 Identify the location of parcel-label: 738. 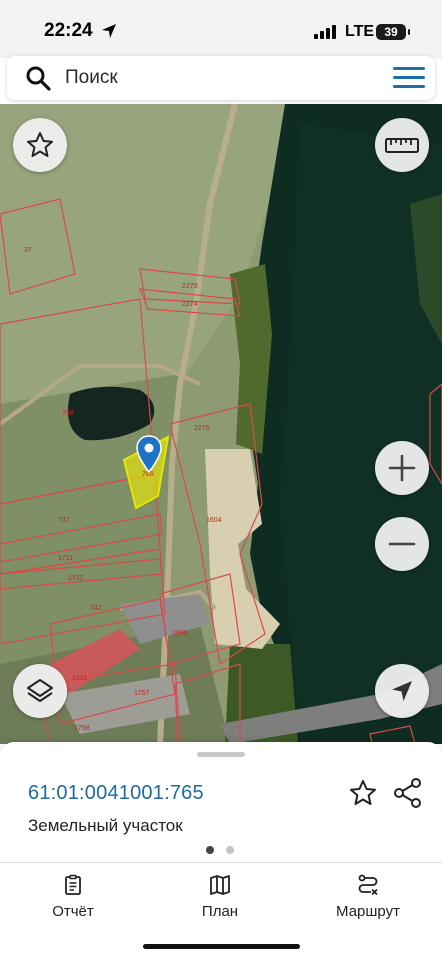
(68, 413).